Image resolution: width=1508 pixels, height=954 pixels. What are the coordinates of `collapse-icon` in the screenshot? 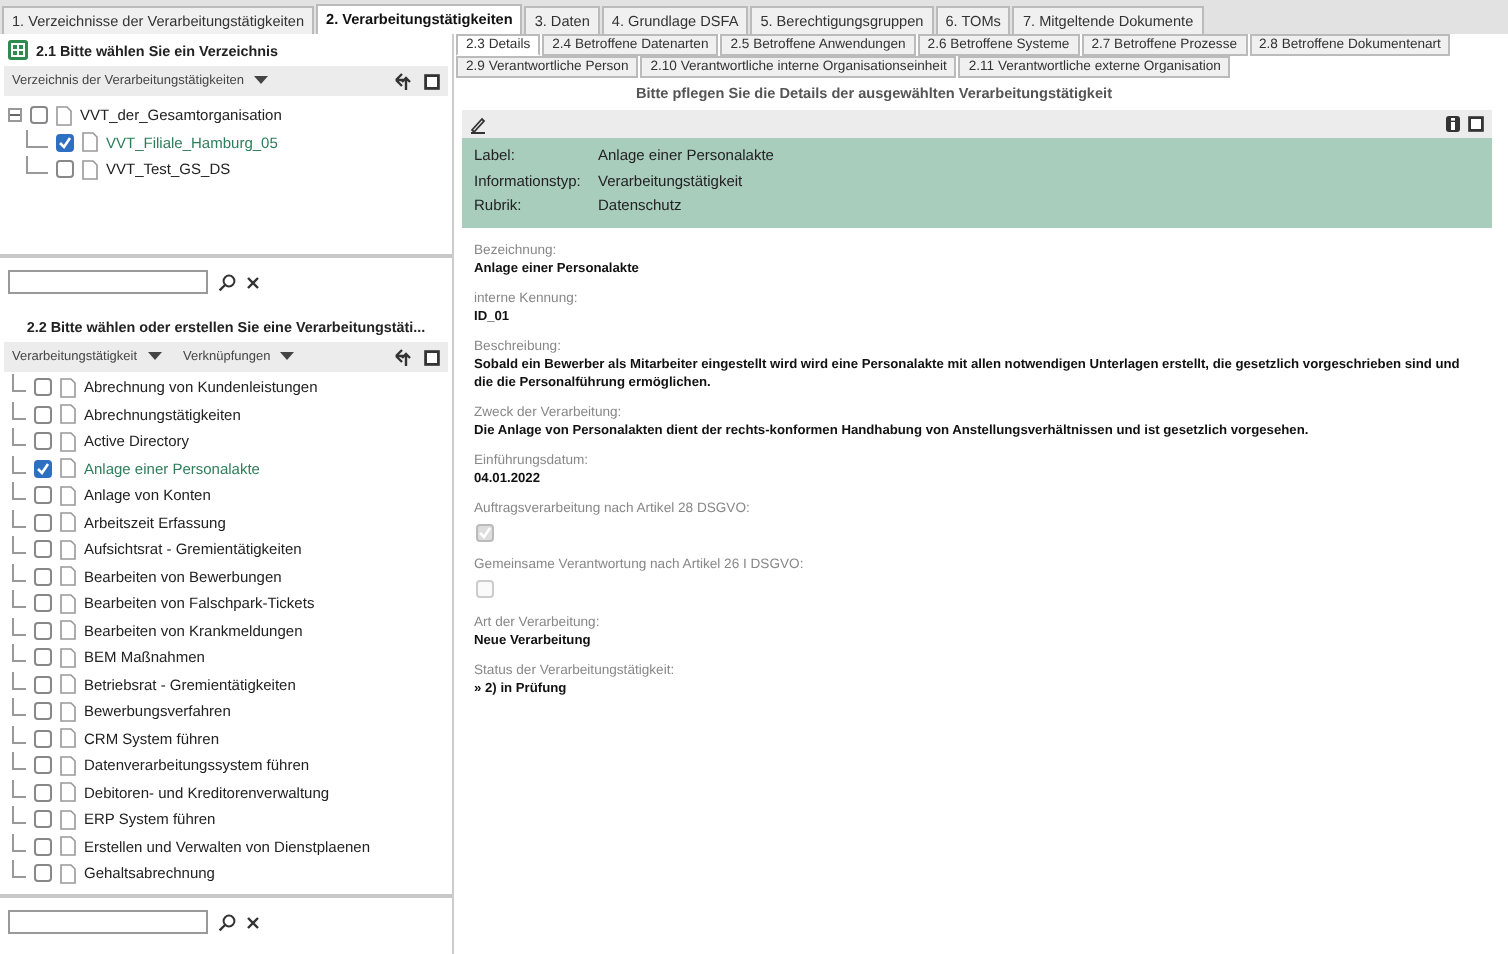 It's located at (15, 115).